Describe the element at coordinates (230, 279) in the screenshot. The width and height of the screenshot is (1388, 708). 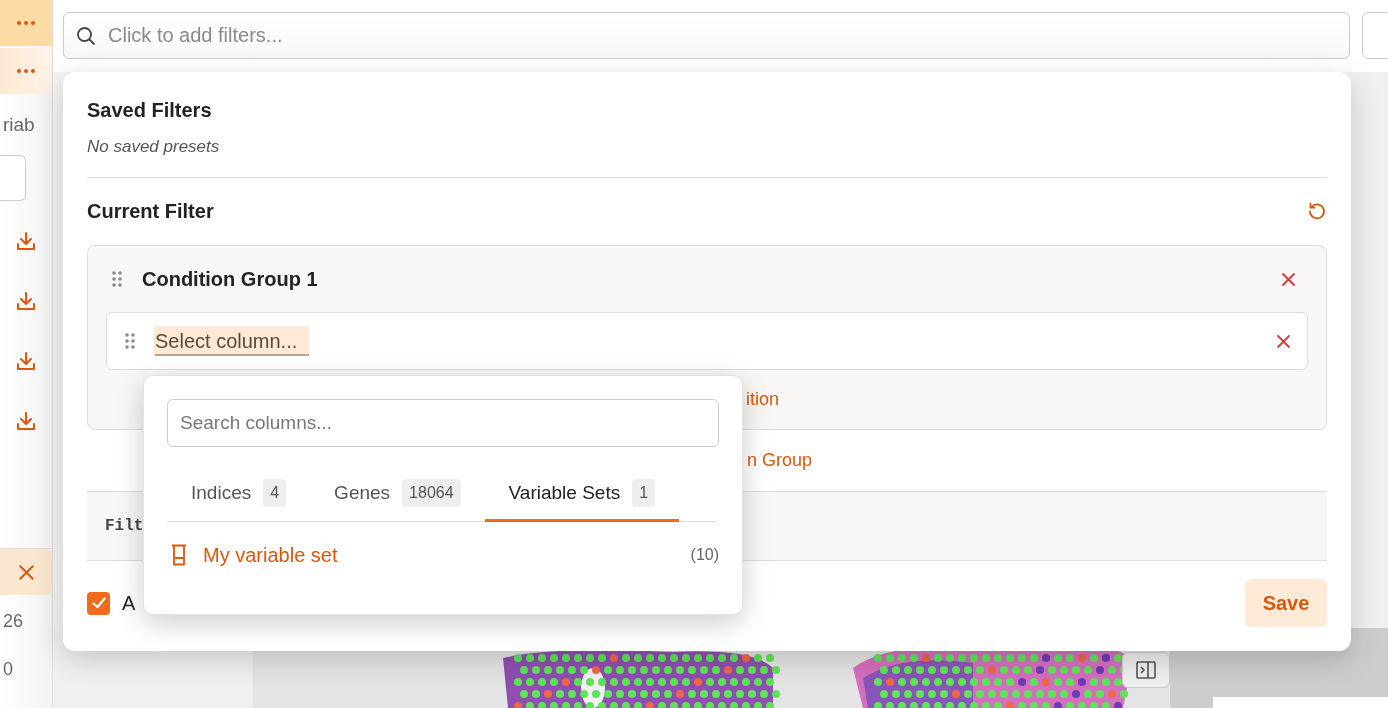
I see `group-title: Condition Group 1` at that location.